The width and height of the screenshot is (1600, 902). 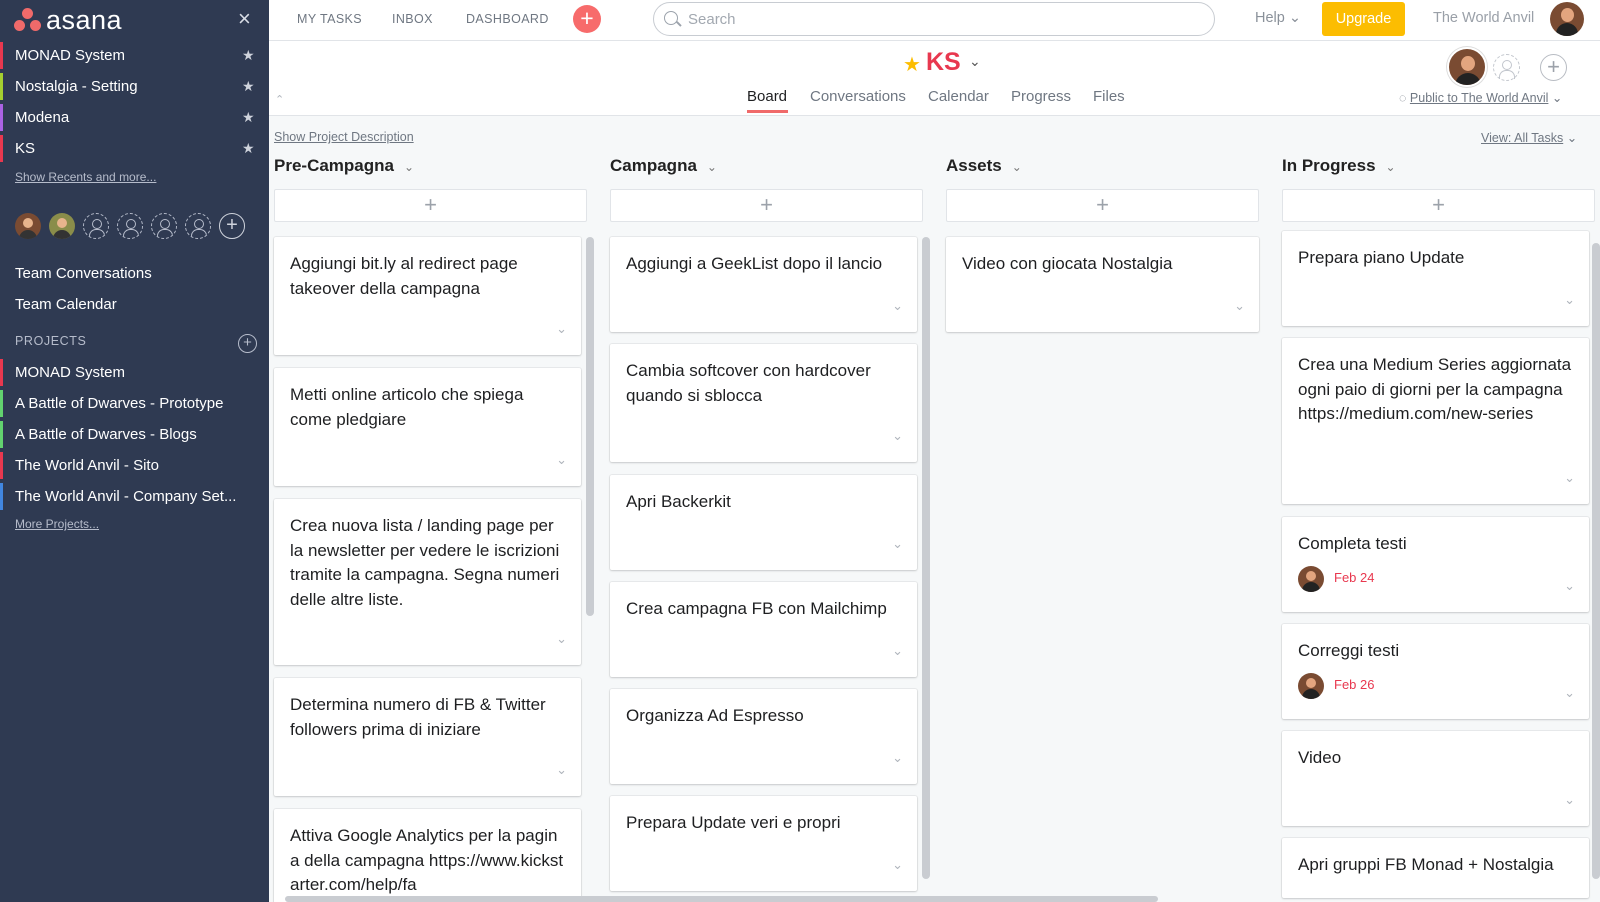 What do you see at coordinates (938, 19) in the screenshot?
I see `search-input` at bounding box center [938, 19].